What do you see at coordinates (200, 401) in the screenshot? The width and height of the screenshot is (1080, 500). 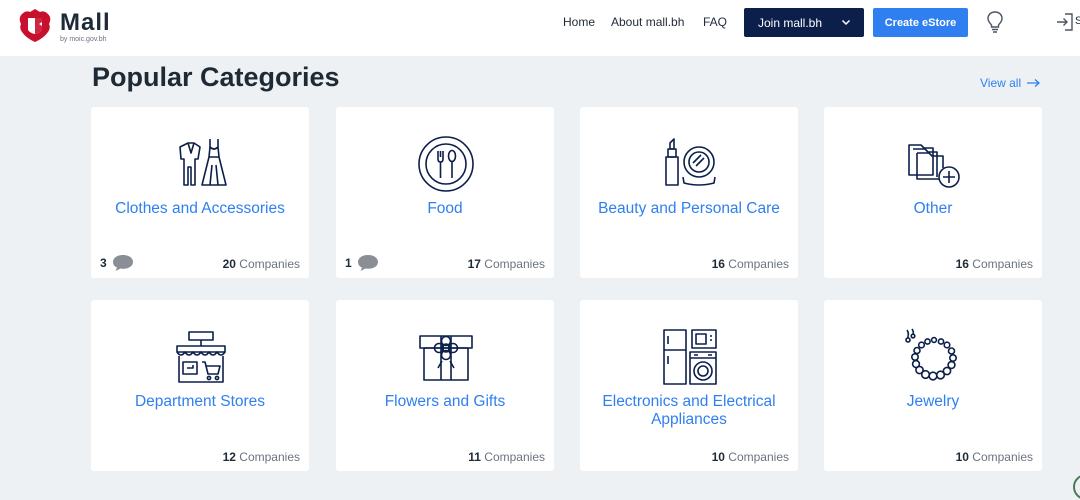 I see `category-title: Department Stores` at bounding box center [200, 401].